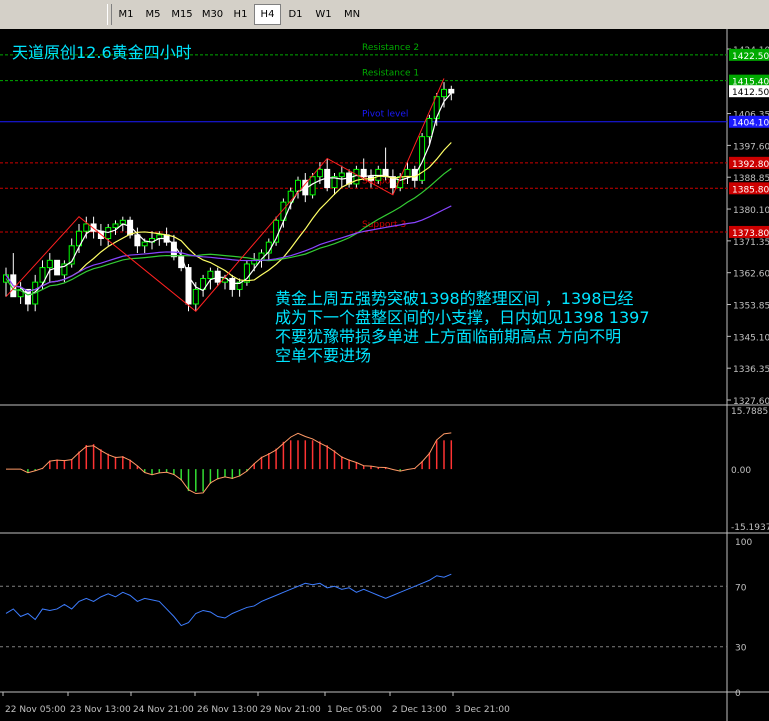 This screenshot has height=721, width=769. Describe the element at coordinates (323, 355) in the screenshot. I see `comment-line: 空单不要进场` at that location.